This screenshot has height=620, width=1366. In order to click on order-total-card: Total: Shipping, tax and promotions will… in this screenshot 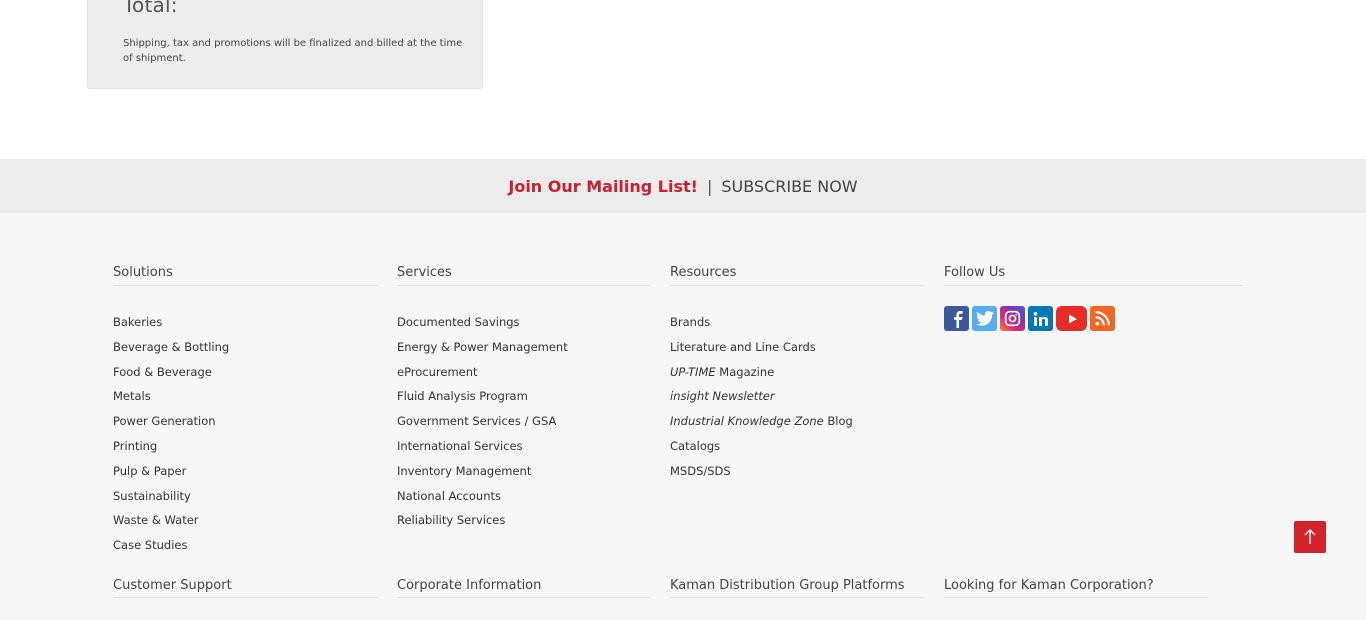, I will do `click(285, 44)`.